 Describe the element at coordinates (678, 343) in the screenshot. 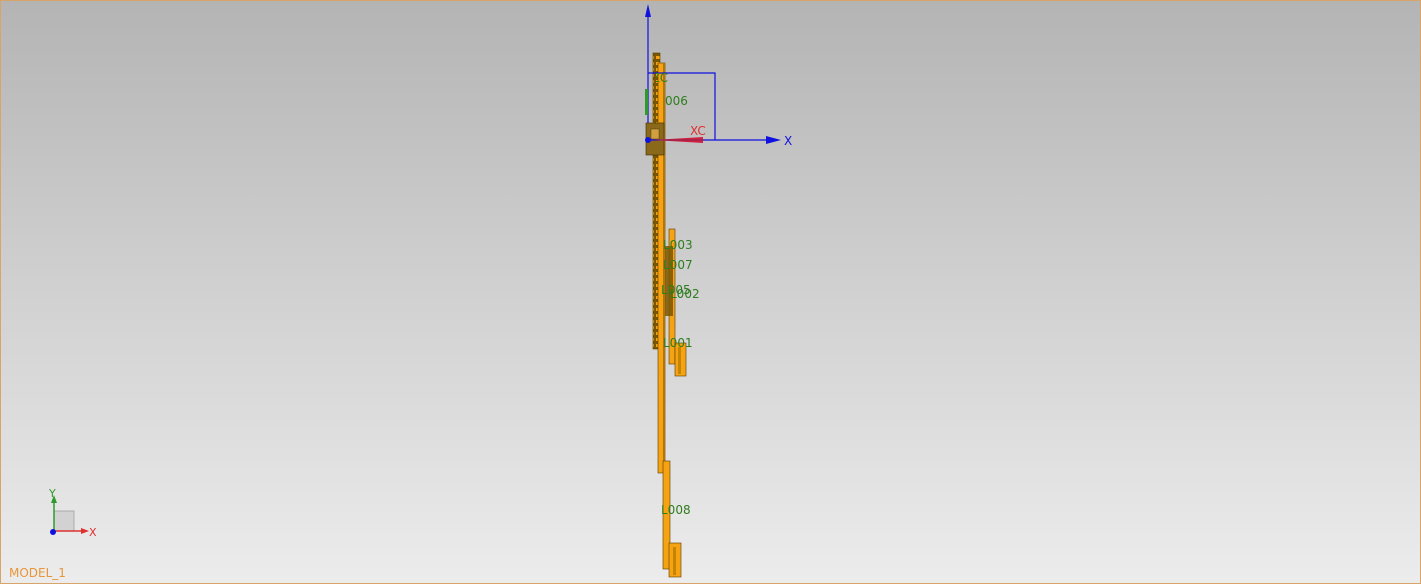

I see `part-label-l001: L001` at that location.